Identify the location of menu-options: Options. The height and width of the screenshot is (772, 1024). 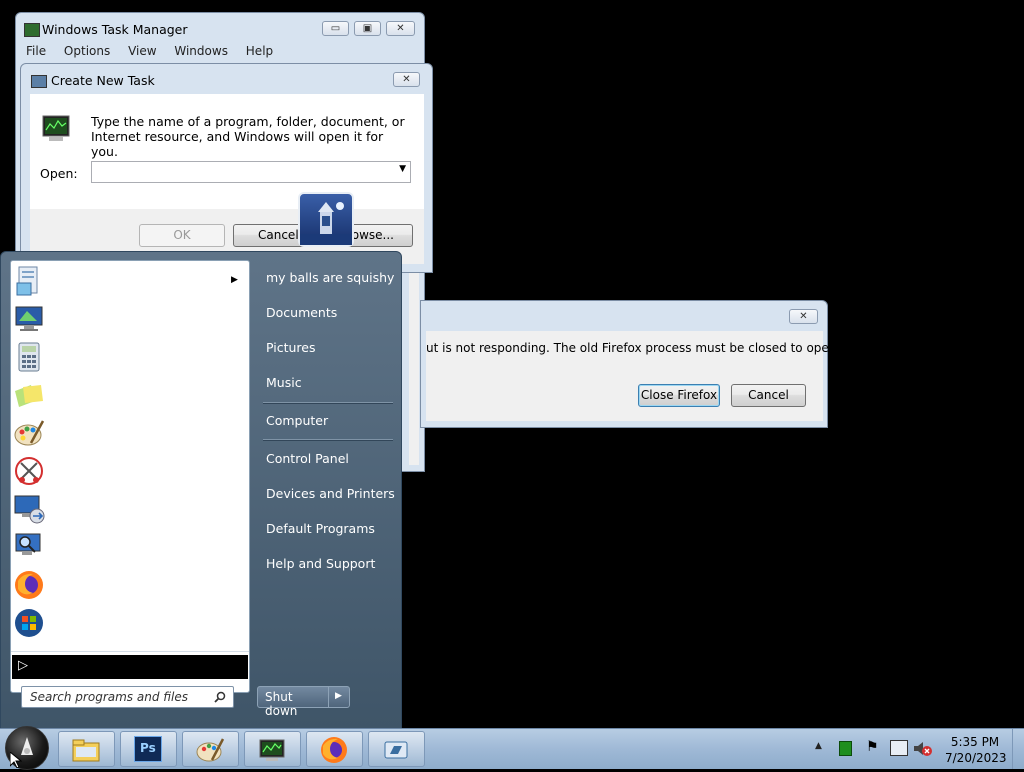
(87, 51).